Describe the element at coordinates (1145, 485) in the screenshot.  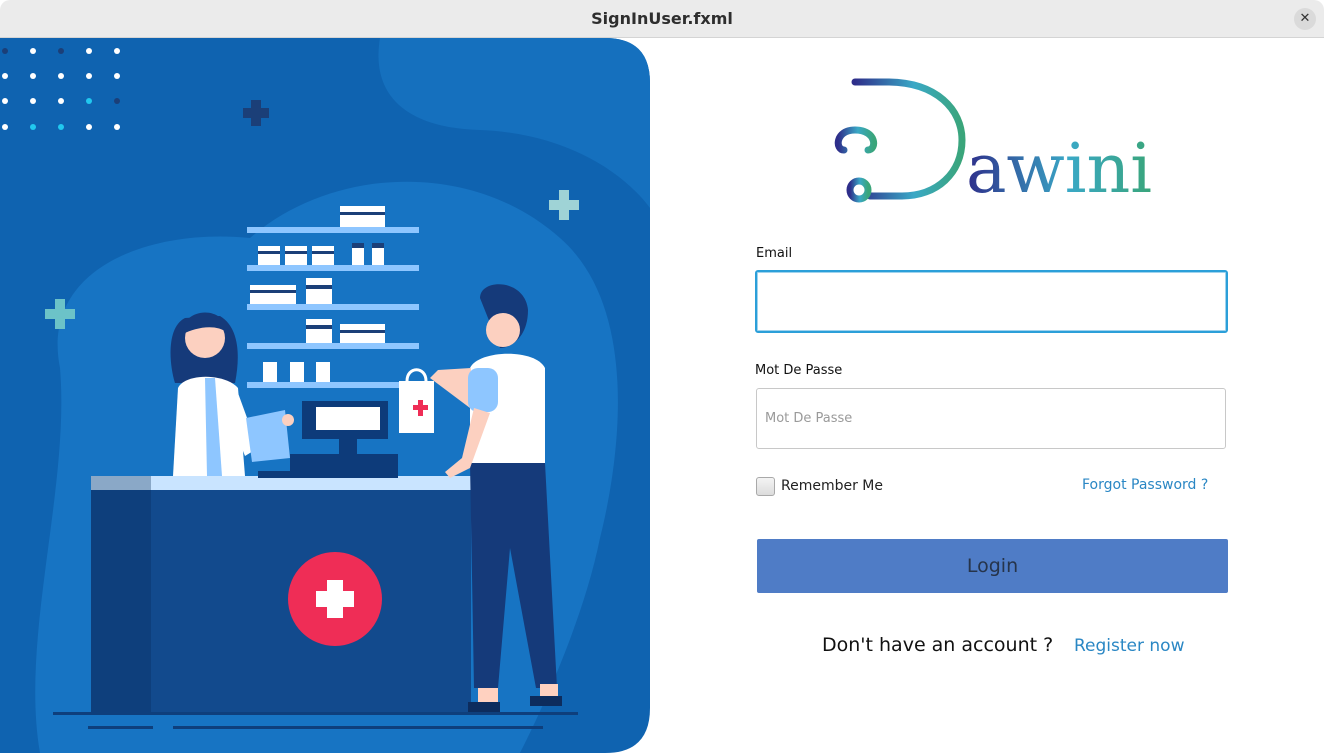
I see `forgot-password-link: Forgot Password ?` at that location.